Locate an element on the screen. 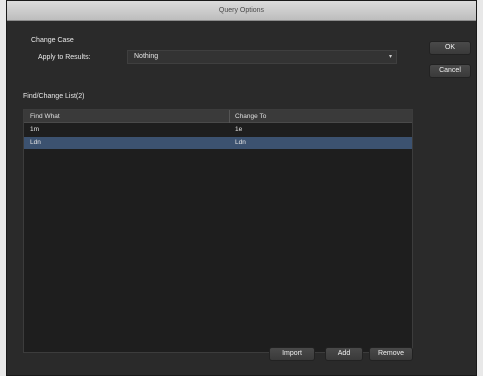  add-button: Add is located at coordinates (344, 354).